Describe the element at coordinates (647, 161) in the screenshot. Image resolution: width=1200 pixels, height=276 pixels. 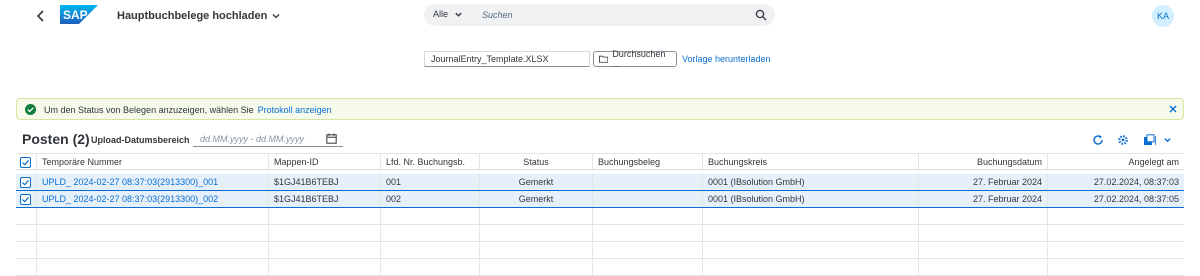
I see `column-header: Buchungsbeleg` at that location.